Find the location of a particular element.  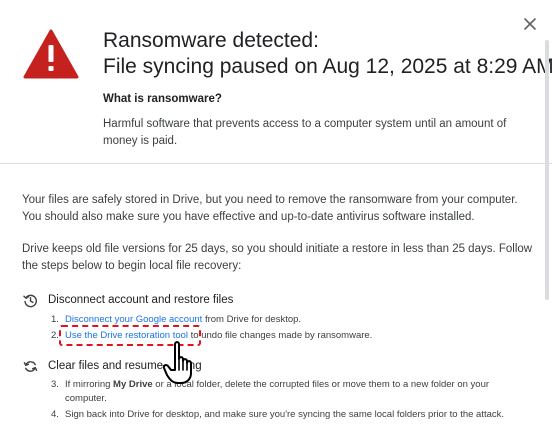

hand-pointer-cursor-icon is located at coordinates (177, 362).